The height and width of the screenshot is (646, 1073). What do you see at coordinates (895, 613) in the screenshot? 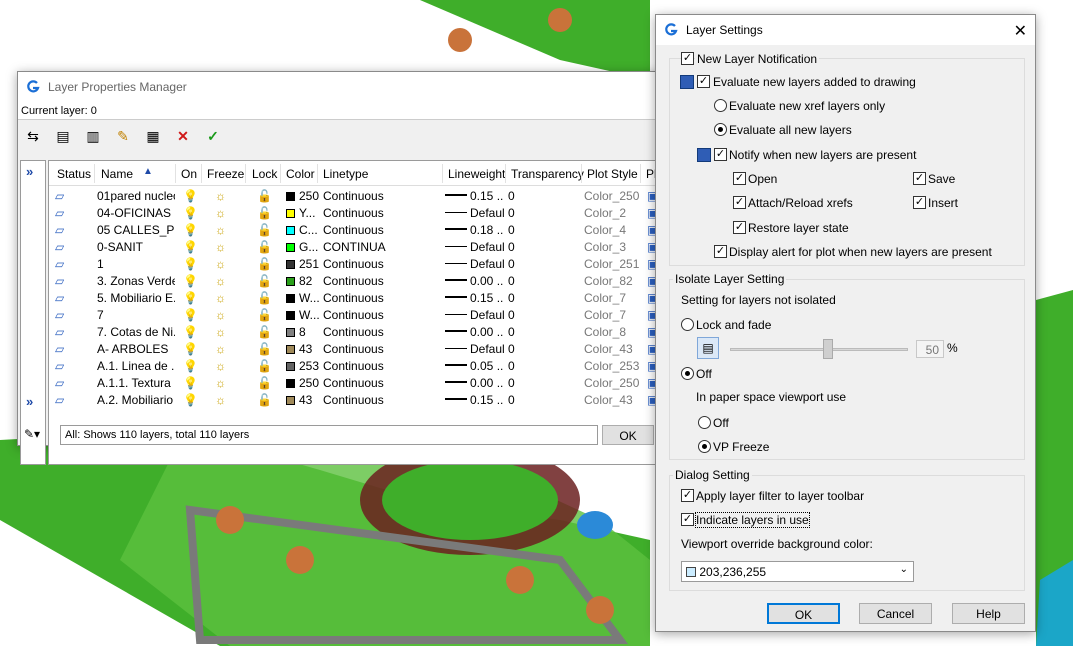
I see `cancel-button: Cancel` at bounding box center [895, 613].